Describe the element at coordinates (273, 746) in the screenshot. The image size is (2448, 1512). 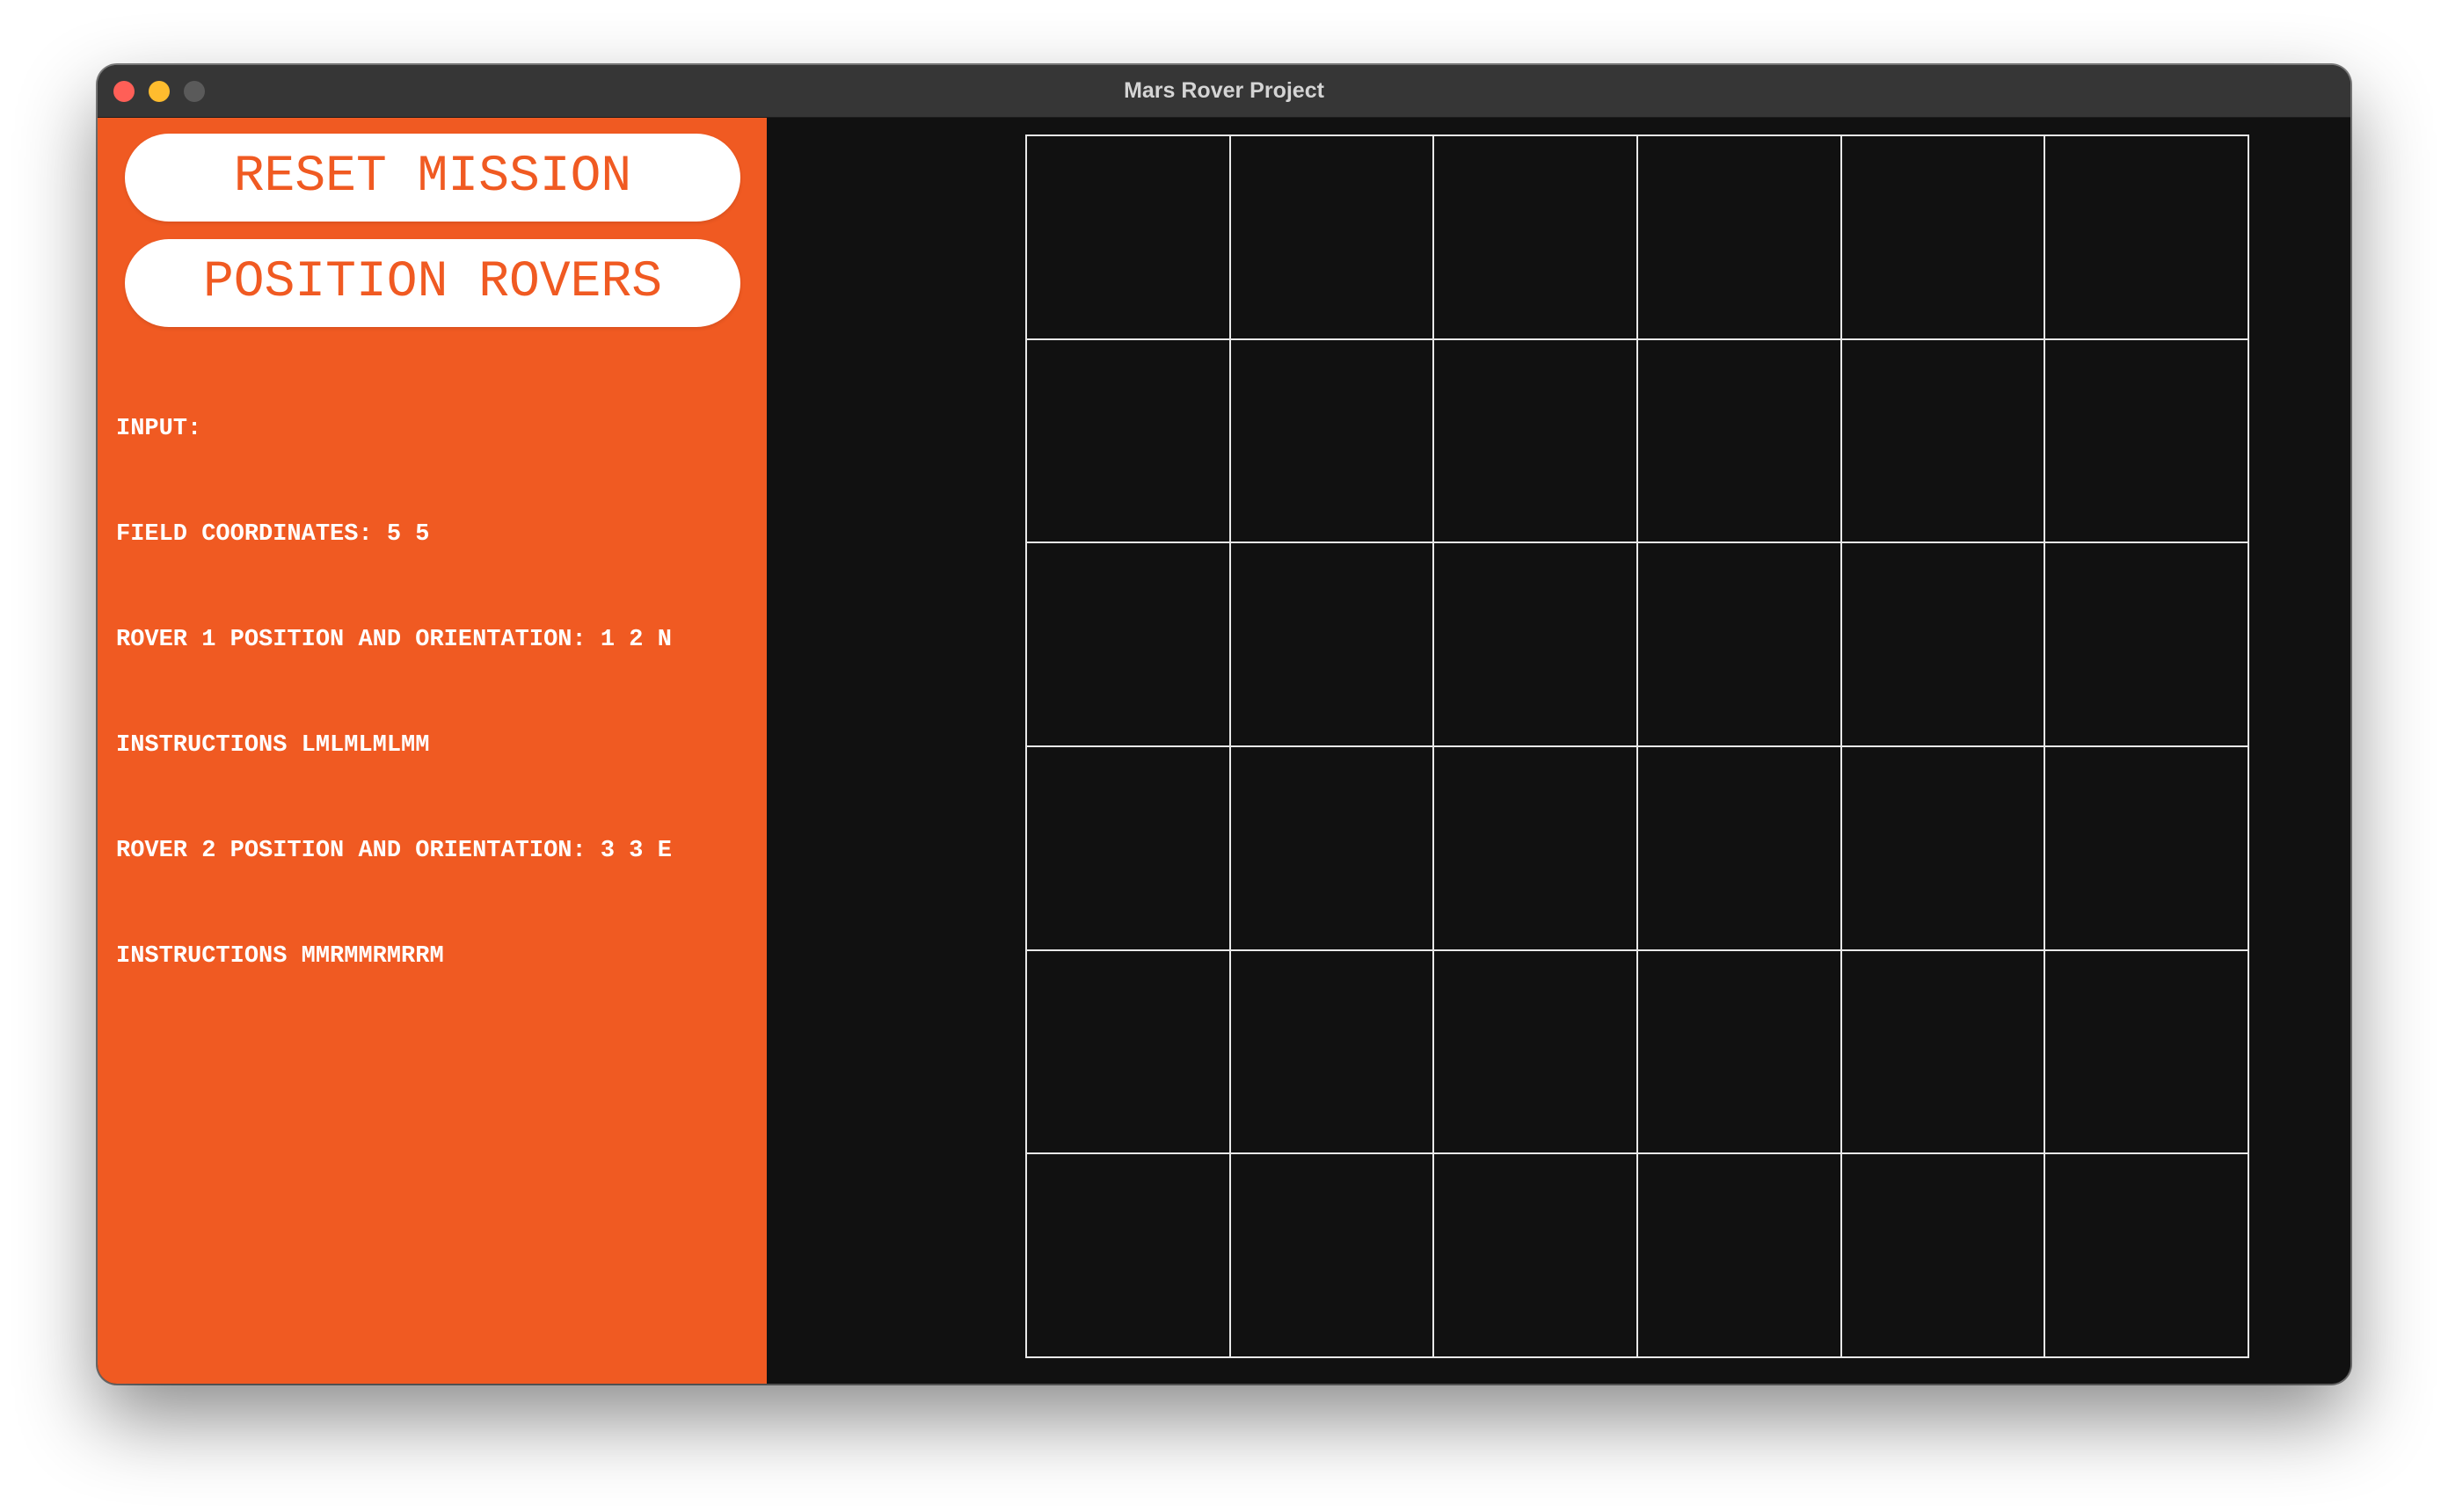
I see `info-line-rover-1-instructions: INSTRUCTIONS LMLMLMLMM` at that location.